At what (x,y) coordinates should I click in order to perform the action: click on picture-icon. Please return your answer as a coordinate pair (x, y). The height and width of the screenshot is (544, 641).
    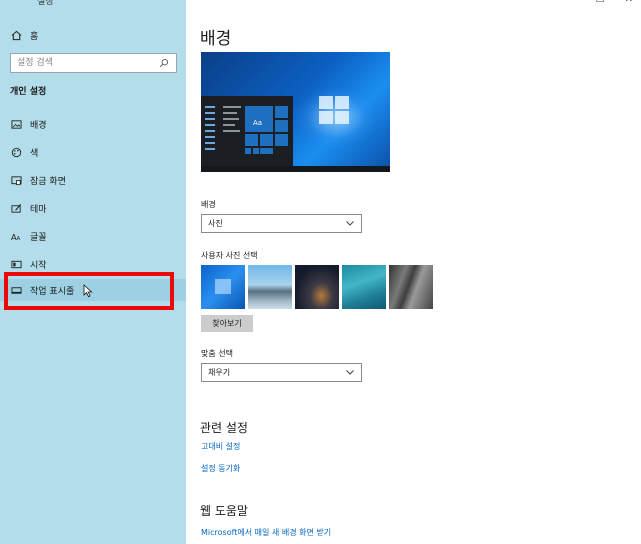
    Looking at the image, I should click on (16, 124).